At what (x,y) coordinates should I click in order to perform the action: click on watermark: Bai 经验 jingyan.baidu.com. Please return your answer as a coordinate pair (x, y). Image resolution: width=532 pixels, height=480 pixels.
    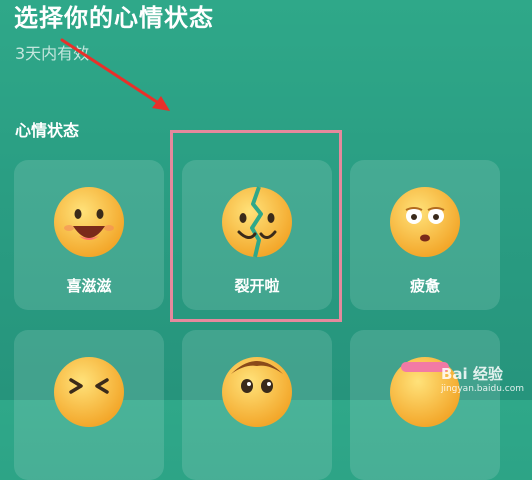
    Looking at the image, I should click on (482, 378).